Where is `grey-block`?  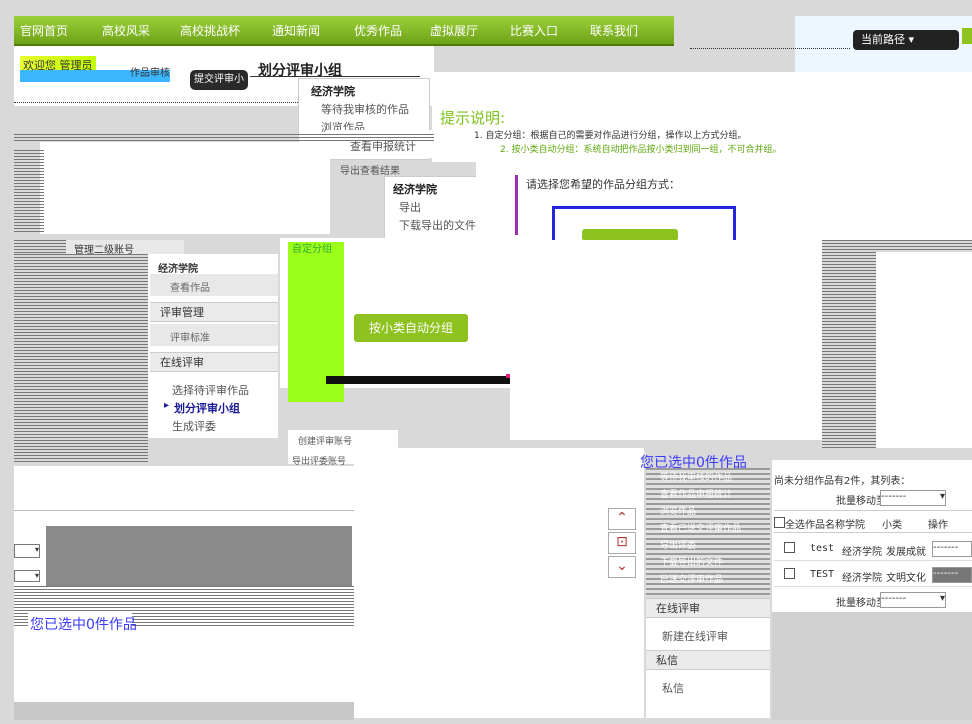
grey-block is located at coordinates (199, 556).